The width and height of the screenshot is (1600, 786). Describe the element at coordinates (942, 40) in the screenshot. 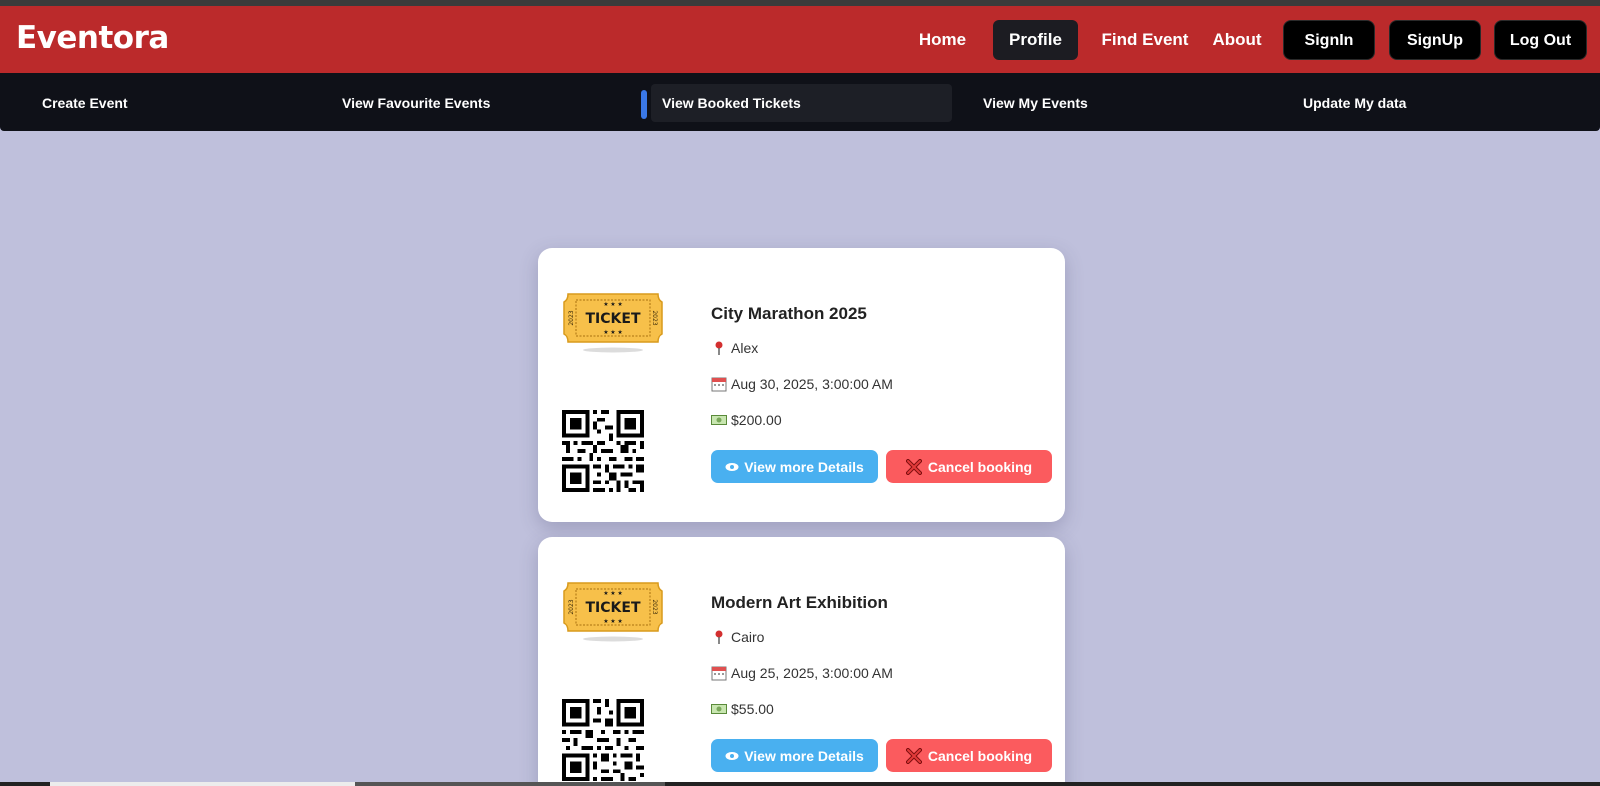

I see `nav-home-link: Home` at that location.